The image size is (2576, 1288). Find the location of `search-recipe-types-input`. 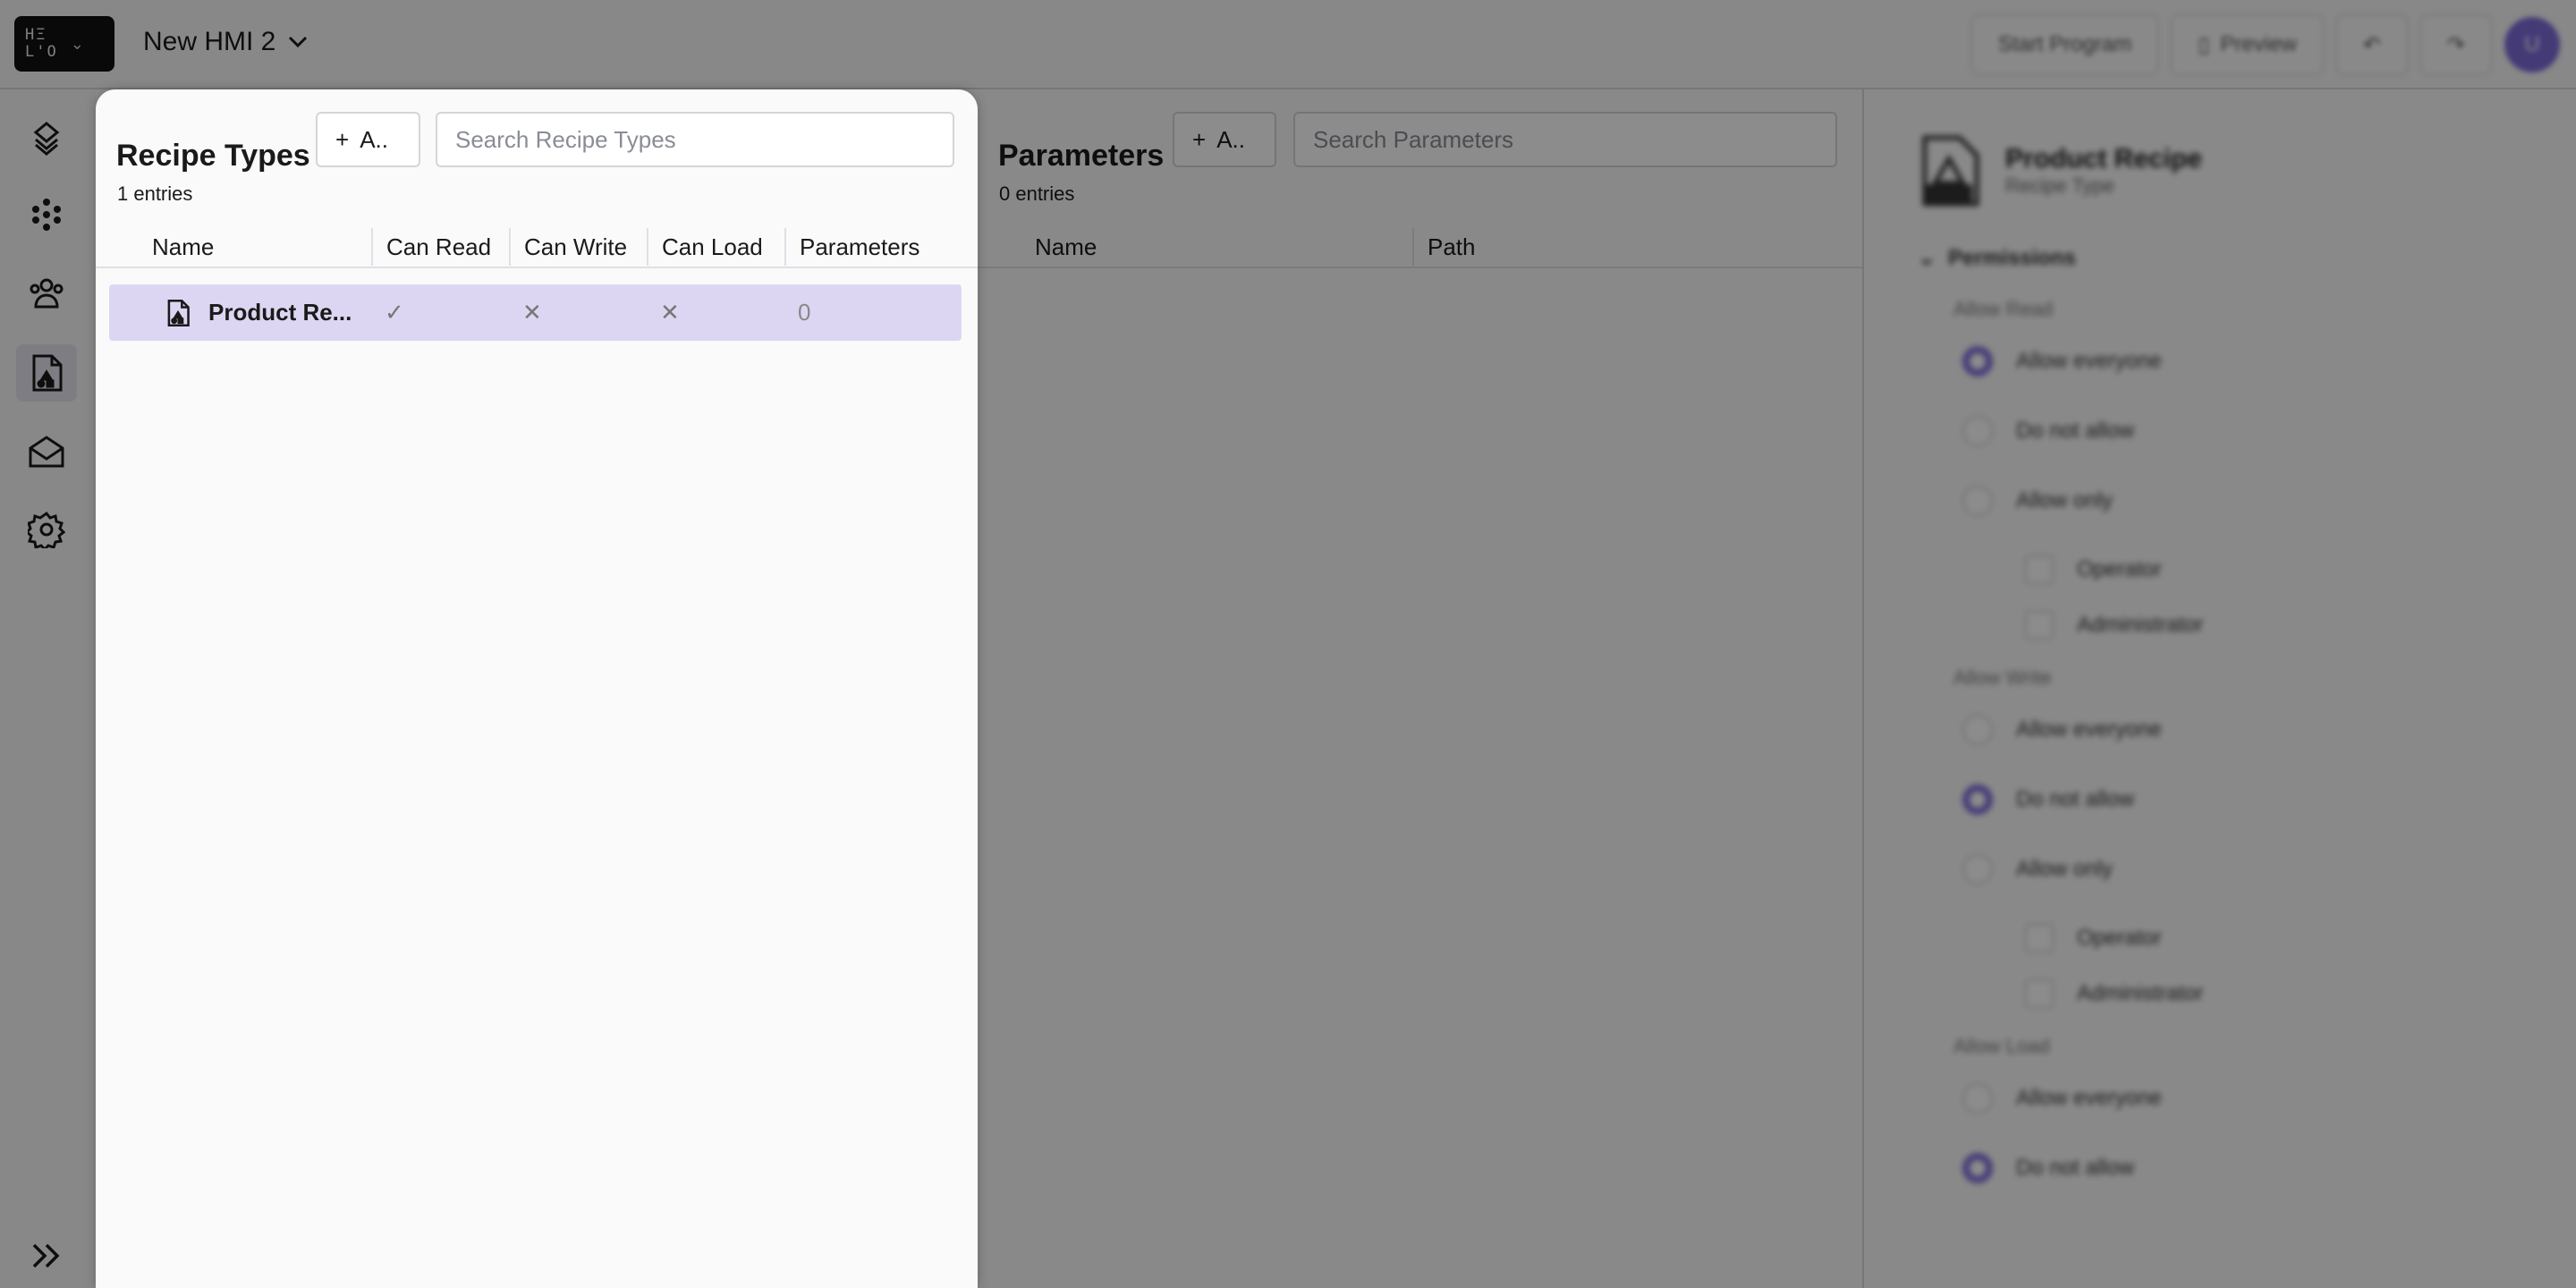

search-recipe-types-input is located at coordinates (695, 139).